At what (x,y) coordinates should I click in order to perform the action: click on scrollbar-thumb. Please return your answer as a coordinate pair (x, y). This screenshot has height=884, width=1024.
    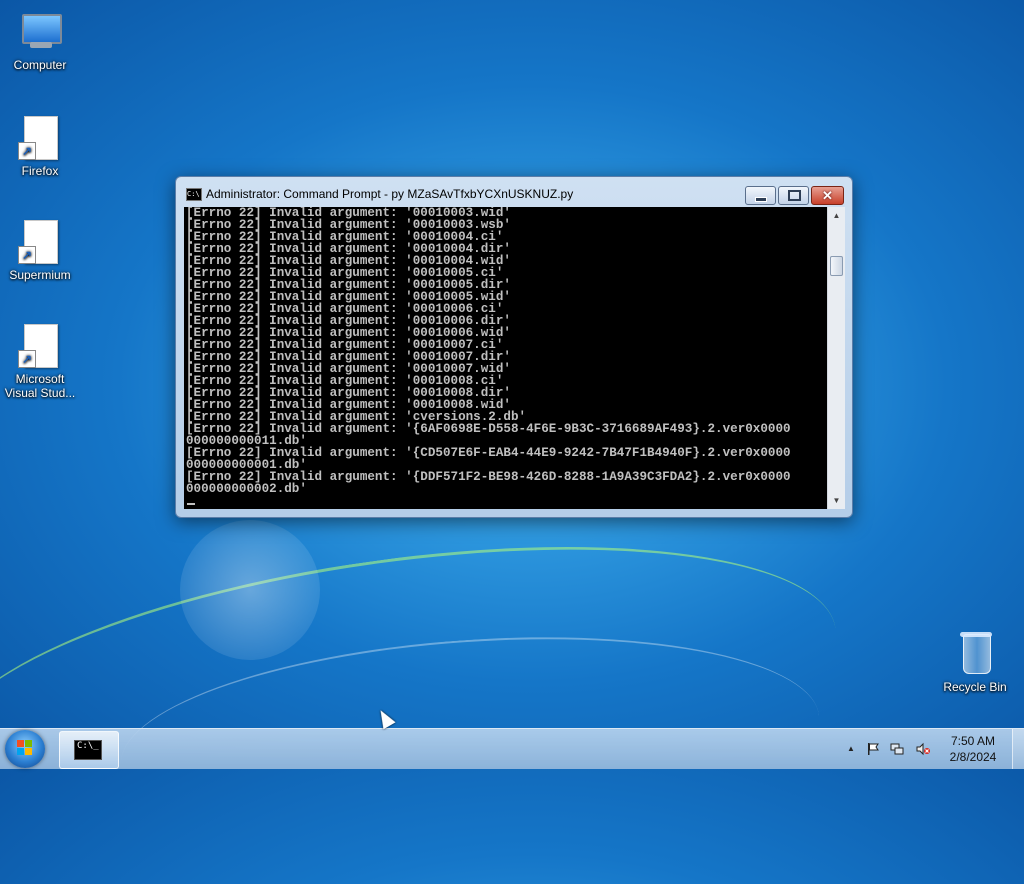
    Looking at the image, I should click on (836, 266).